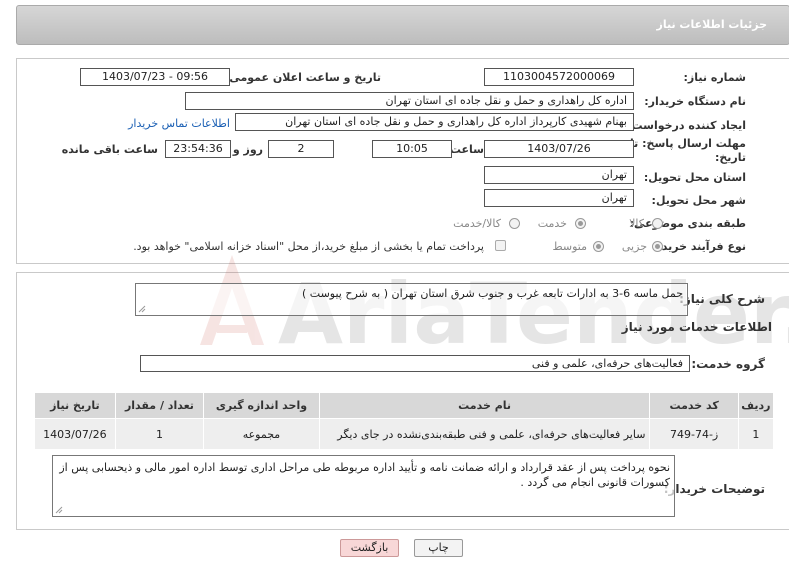 The image size is (789, 574). I want to click on deadline-date-field: 1403/07/26, so click(559, 149).